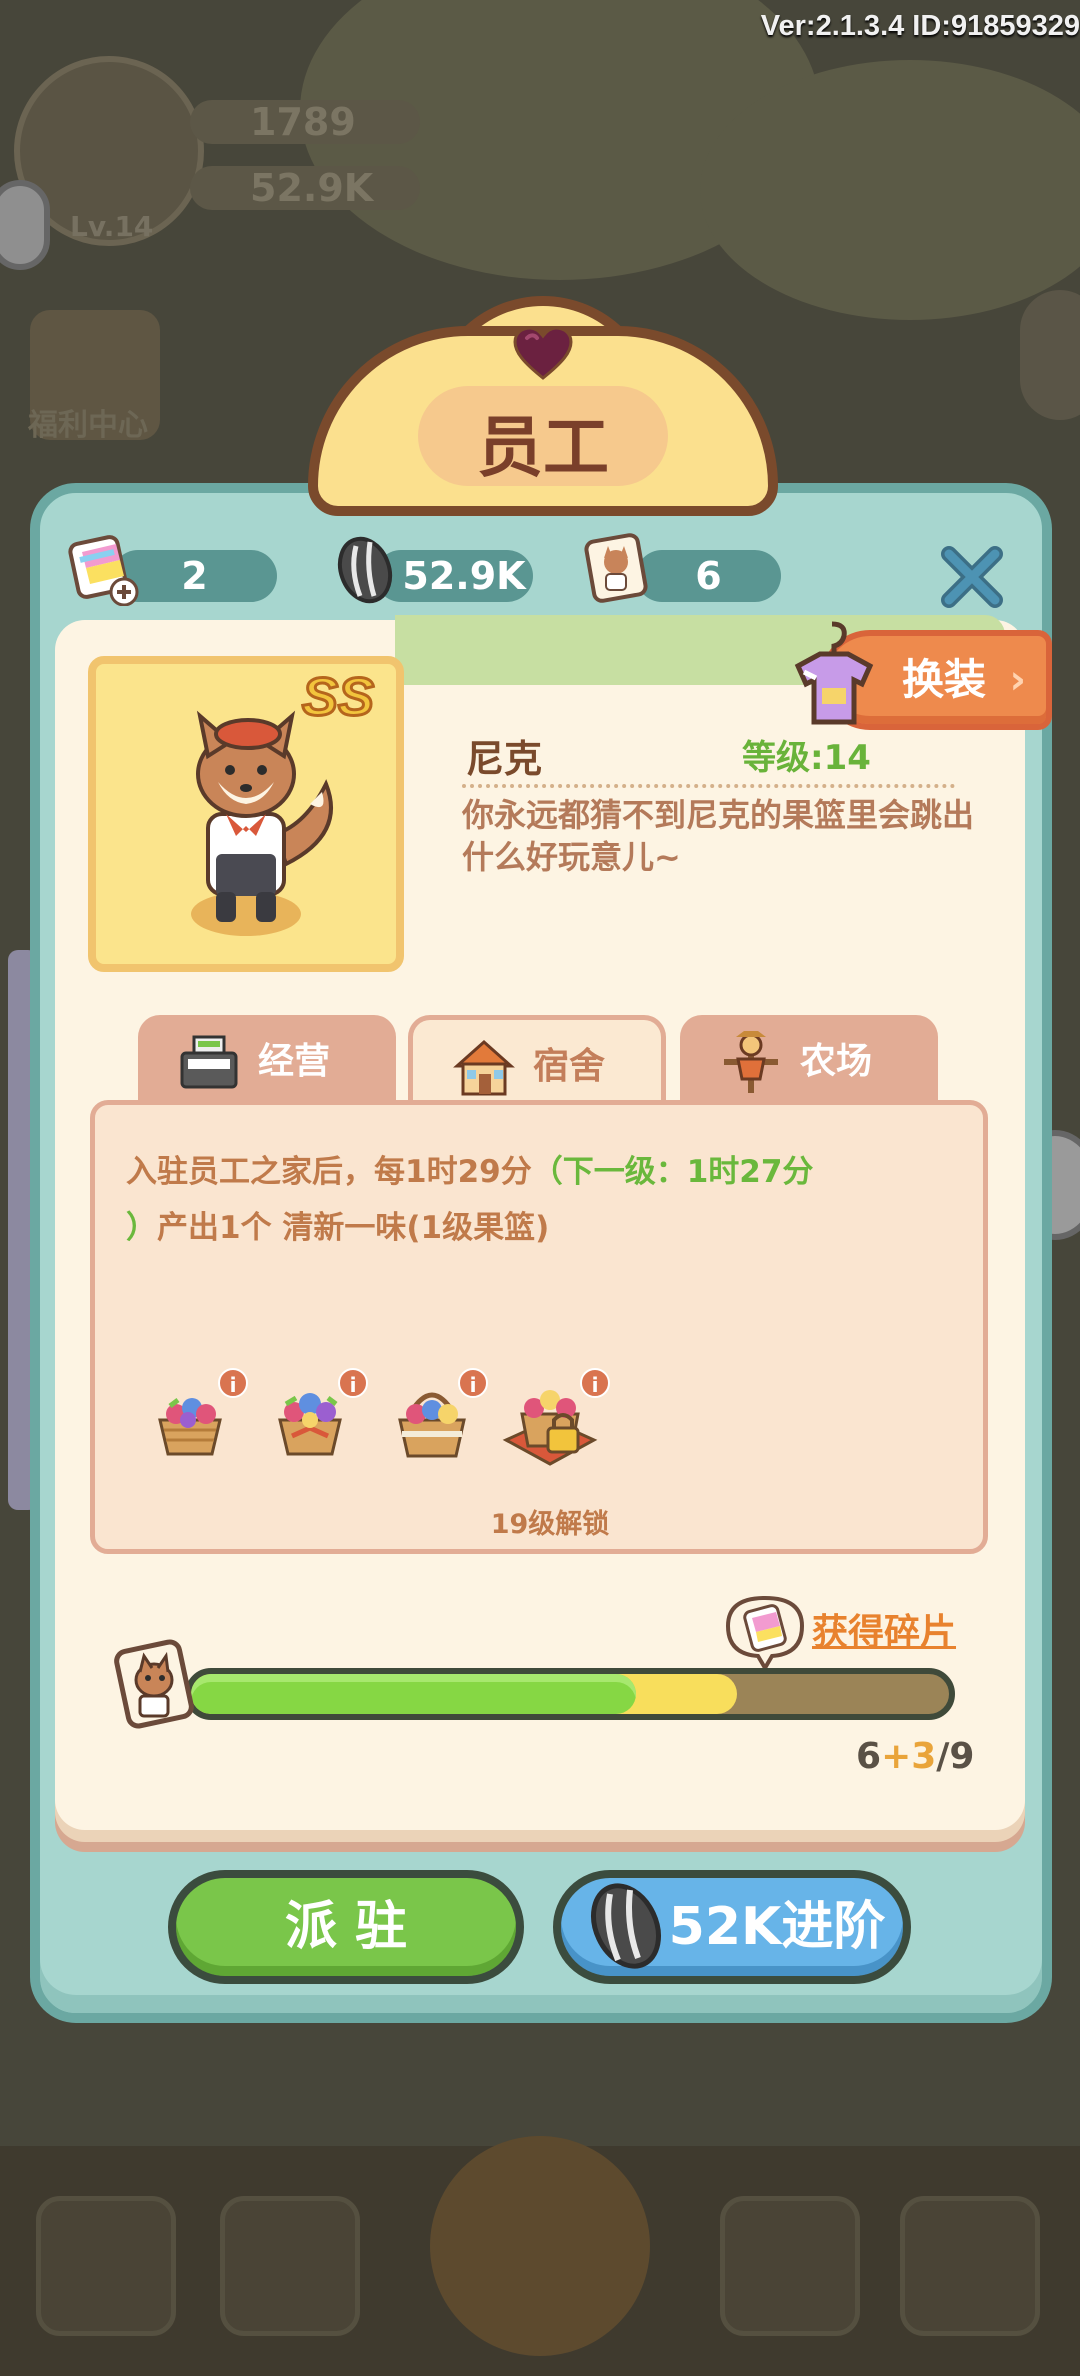 The height and width of the screenshot is (2376, 1080). Describe the element at coordinates (920, 26) in the screenshot. I see `version-label: Ver:2.1.3.4 ID:91859329` at that location.